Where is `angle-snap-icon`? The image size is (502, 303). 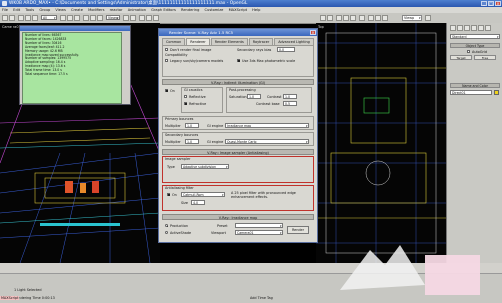
angle-snap-icon is located at coordinates (149, 17).